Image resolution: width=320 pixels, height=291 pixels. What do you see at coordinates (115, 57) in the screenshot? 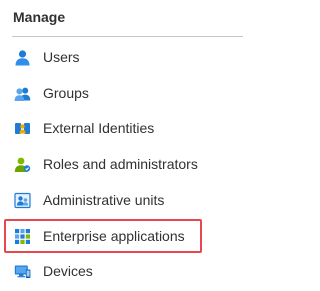
I see `nav-item-users: Users` at bounding box center [115, 57].